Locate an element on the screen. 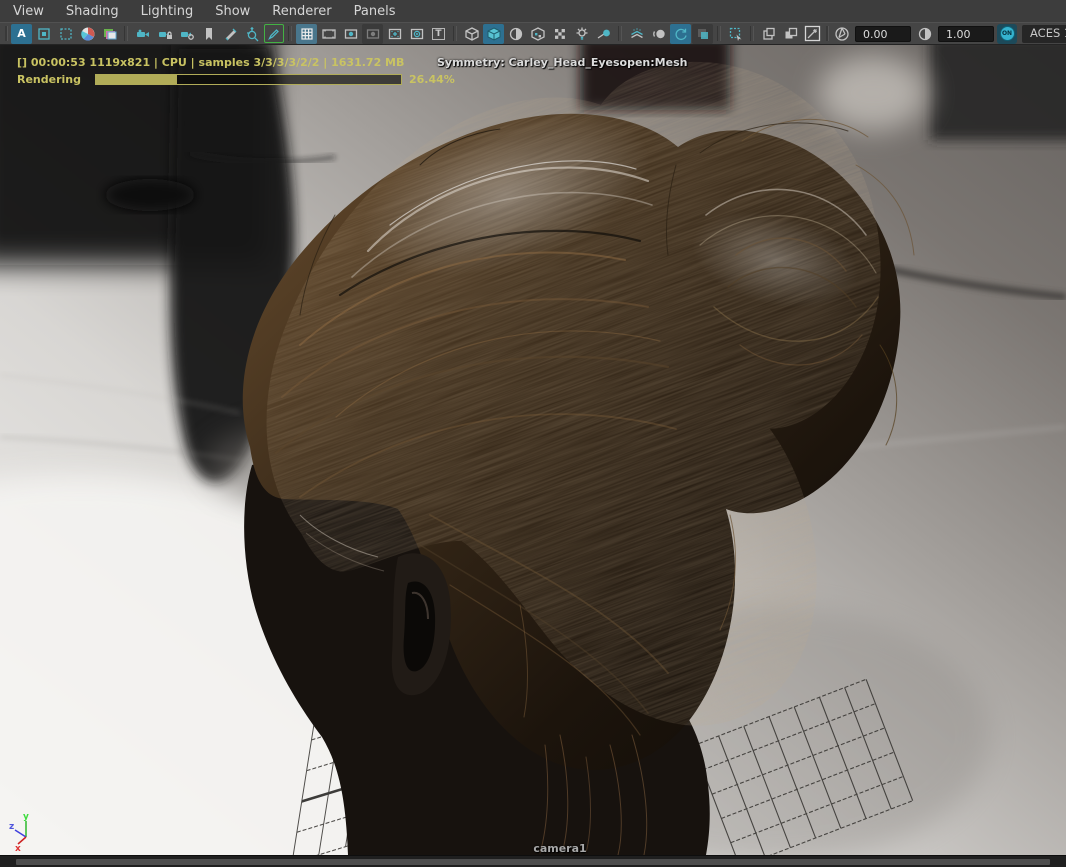  gate-mask-icon is located at coordinates (372, 33).